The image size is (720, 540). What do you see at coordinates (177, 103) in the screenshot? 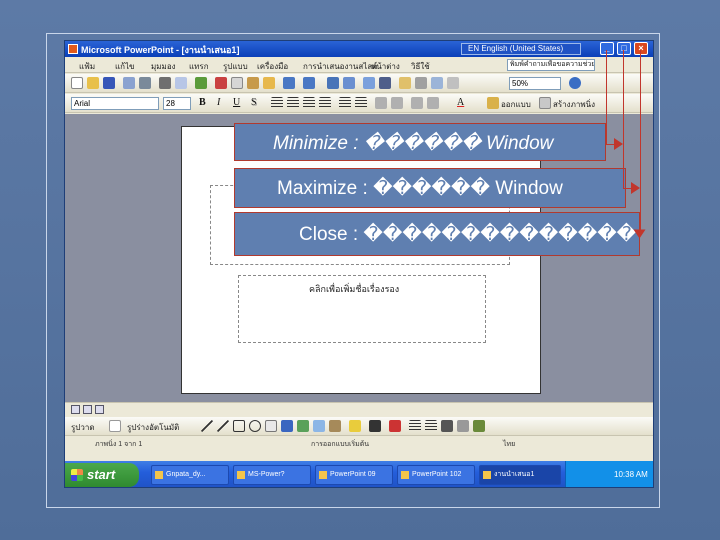
I see `font-size-select: 28` at bounding box center [177, 103].